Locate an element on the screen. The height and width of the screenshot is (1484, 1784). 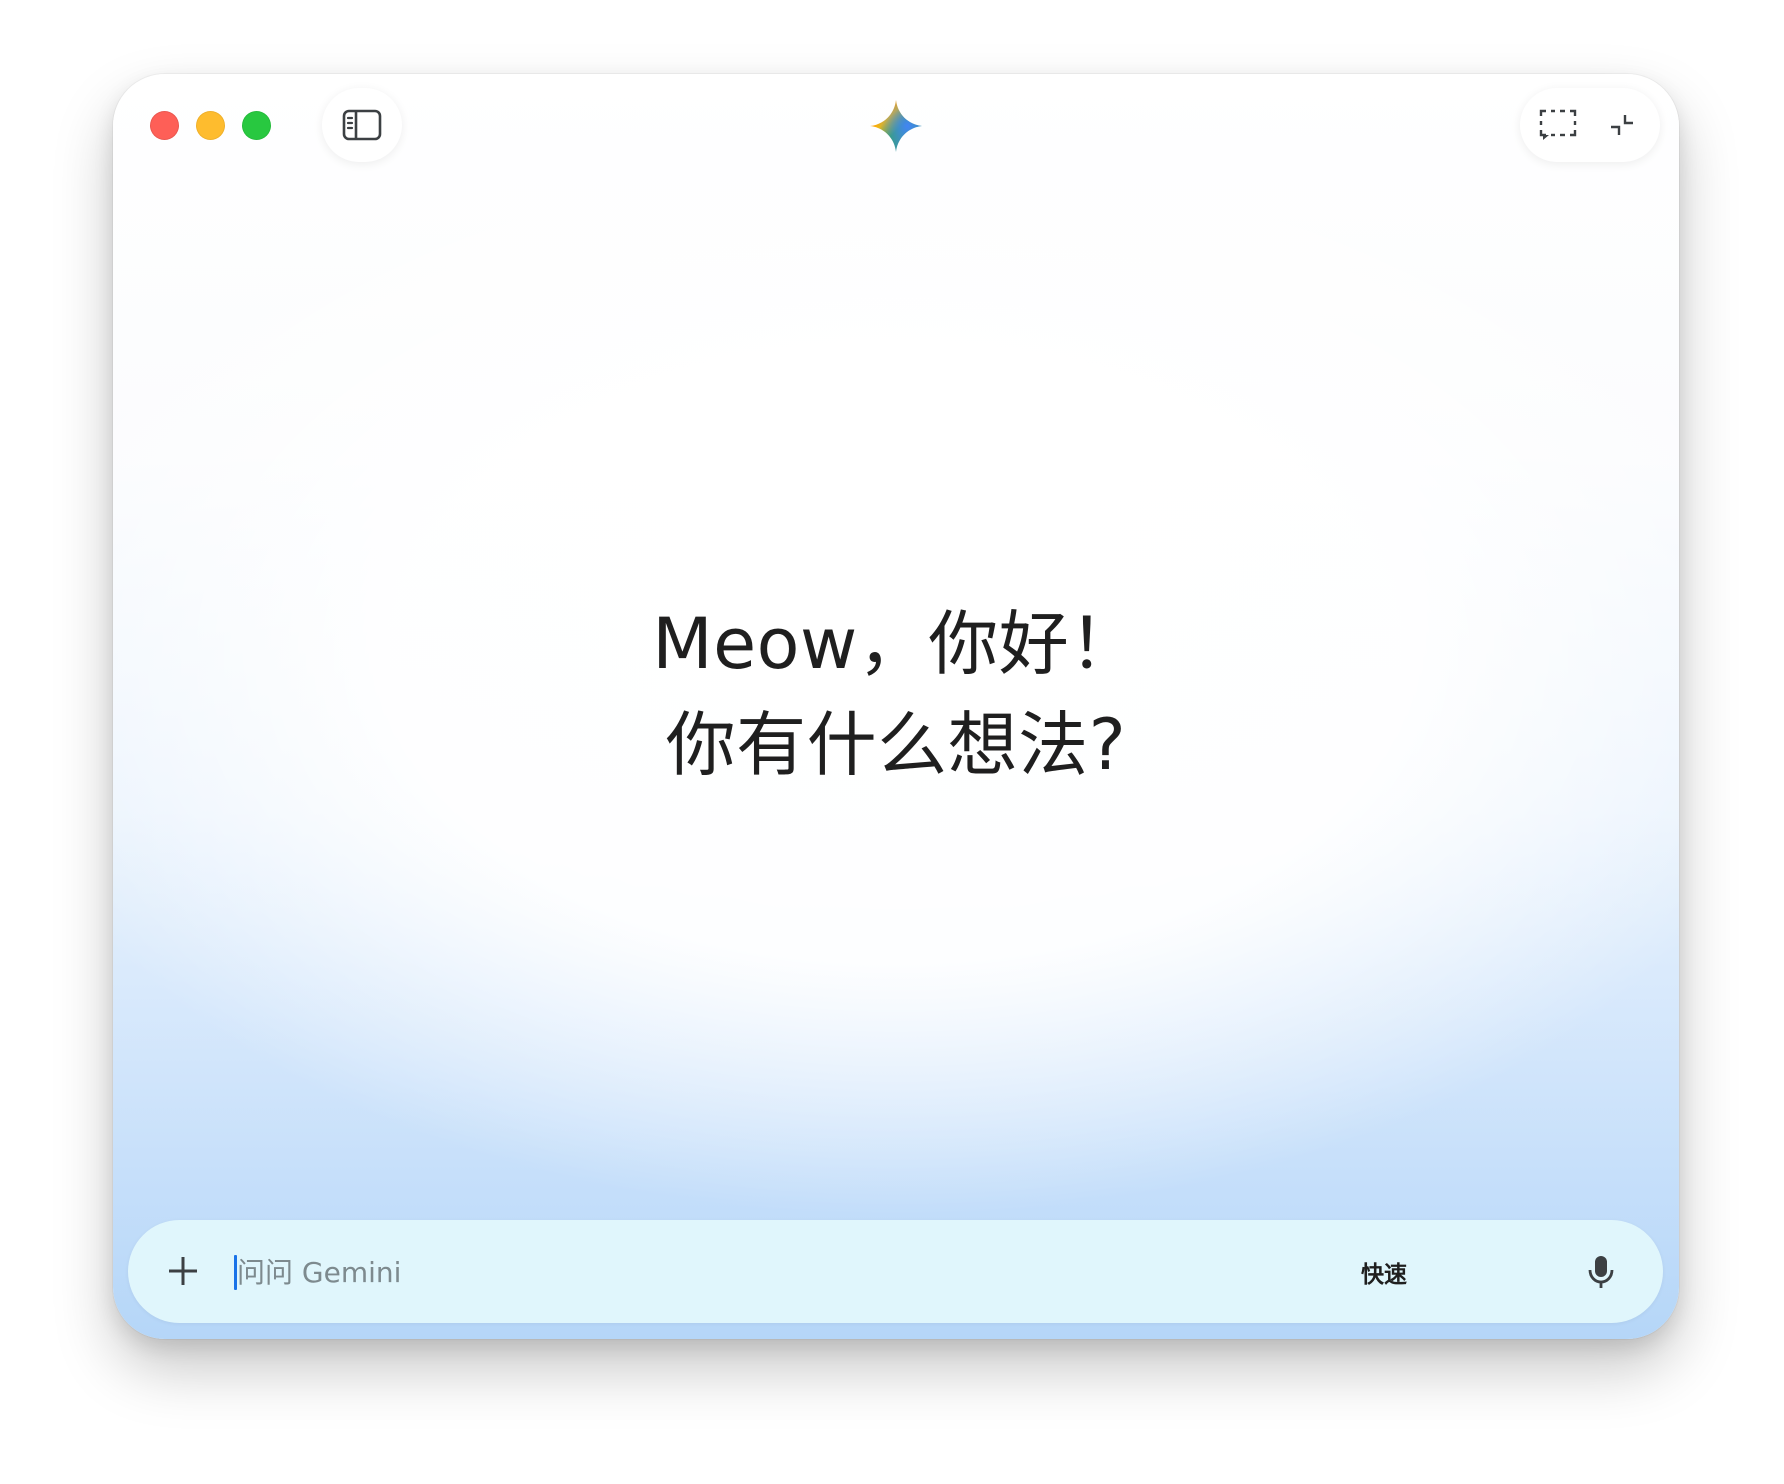
plus-icon is located at coordinates (183, 1271).